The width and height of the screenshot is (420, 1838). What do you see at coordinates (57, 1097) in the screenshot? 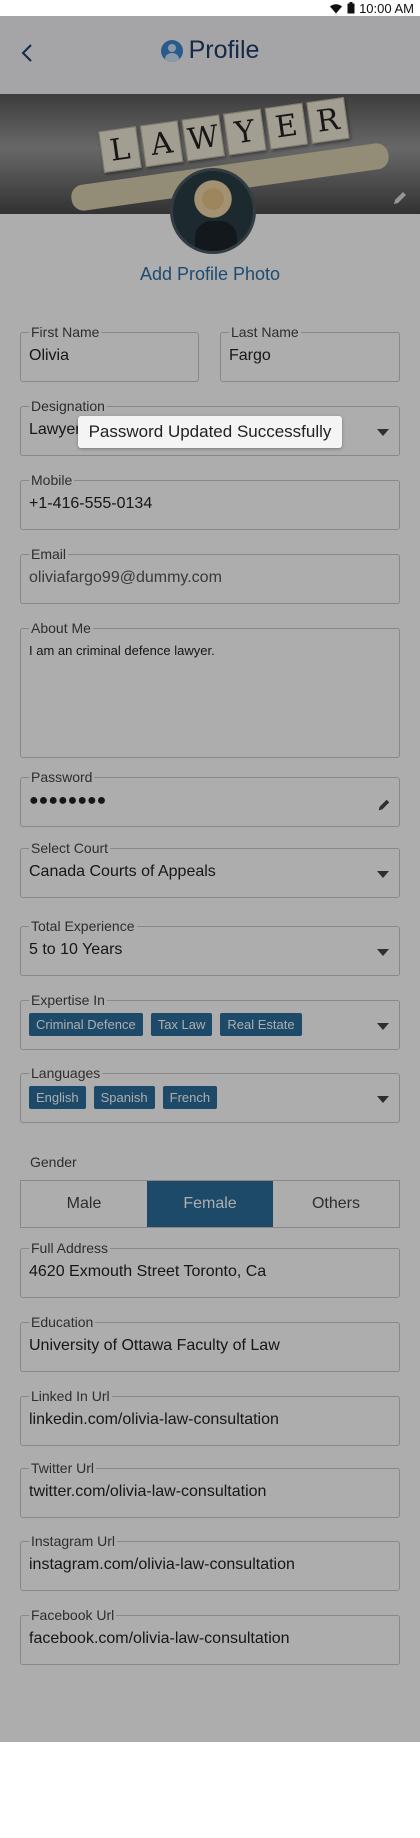
I see `chip: English` at bounding box center [57, 1097].